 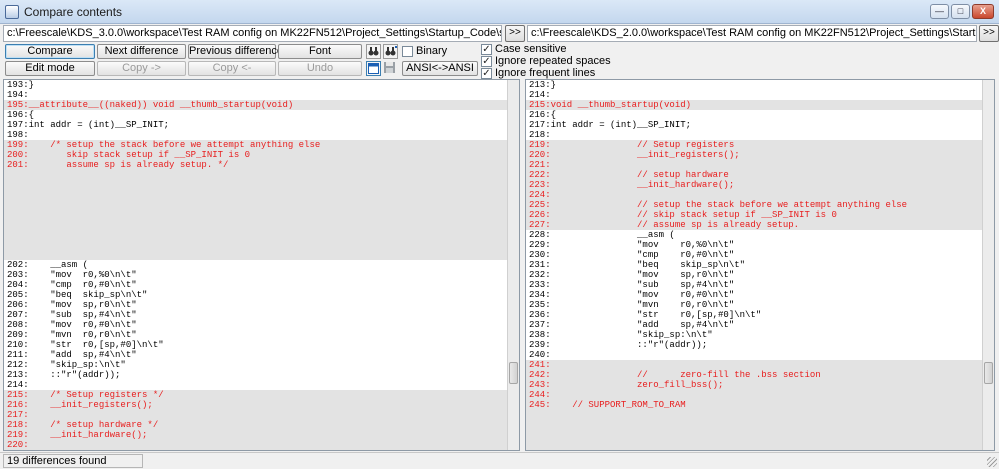 What do you see at coordinates (255, 155) in the screenshot?
I see `code-line: 200: skip stack setup if __SP_INIT is 0` at bounding box center [255, 155].